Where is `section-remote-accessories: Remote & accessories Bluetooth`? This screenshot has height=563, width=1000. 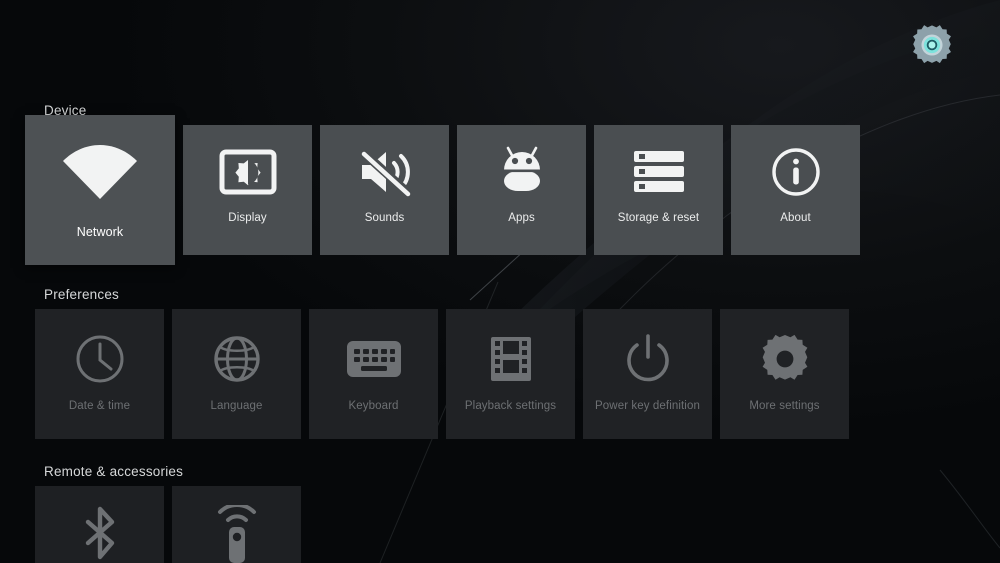
section-remote-accessories: Remote & accessories Bluetooth is located at coordinates (172, 513).